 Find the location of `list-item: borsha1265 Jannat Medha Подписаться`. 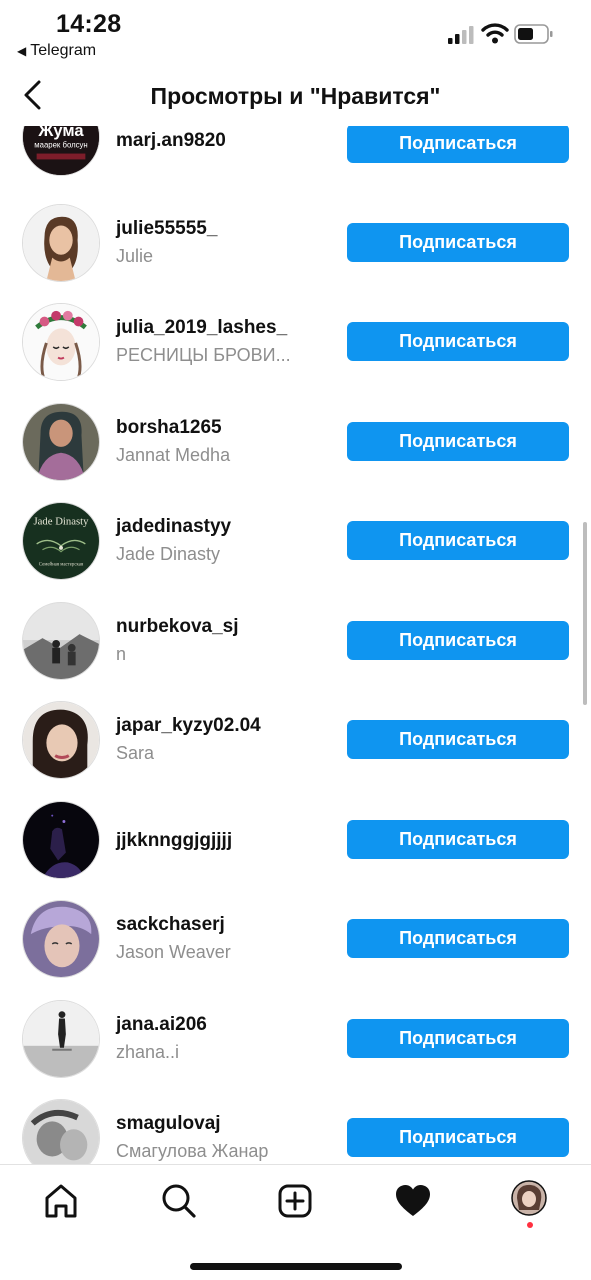

list-item: borsha1265 Jannat Medha Подписаться is located at coordinates (295, 453).